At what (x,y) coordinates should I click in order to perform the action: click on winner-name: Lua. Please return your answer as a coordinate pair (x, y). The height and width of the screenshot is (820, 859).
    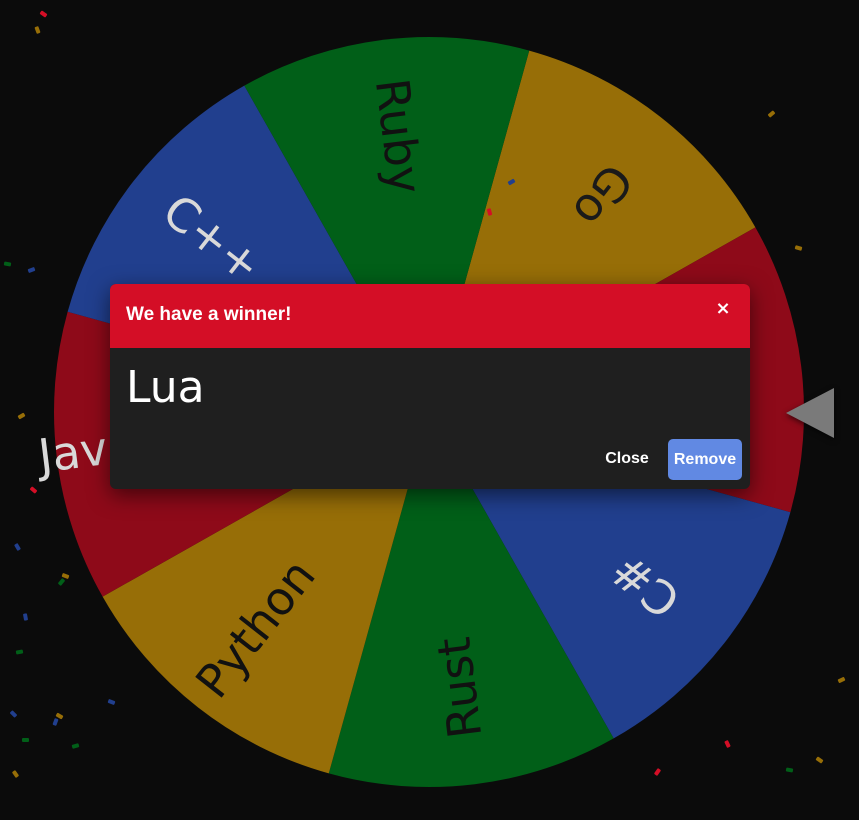
    Looking at the image, I should click on (165, 387).